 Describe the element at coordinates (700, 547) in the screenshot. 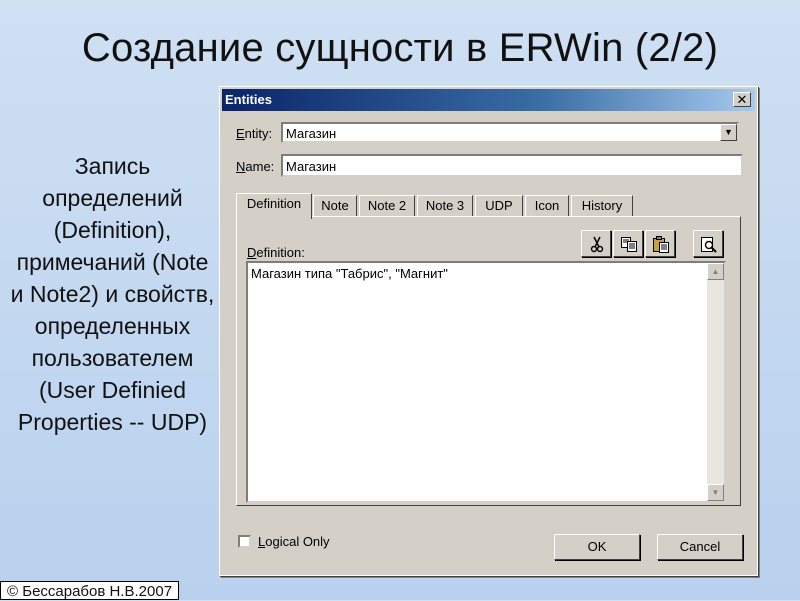

I see `cancel-button: Cancel` at that location.